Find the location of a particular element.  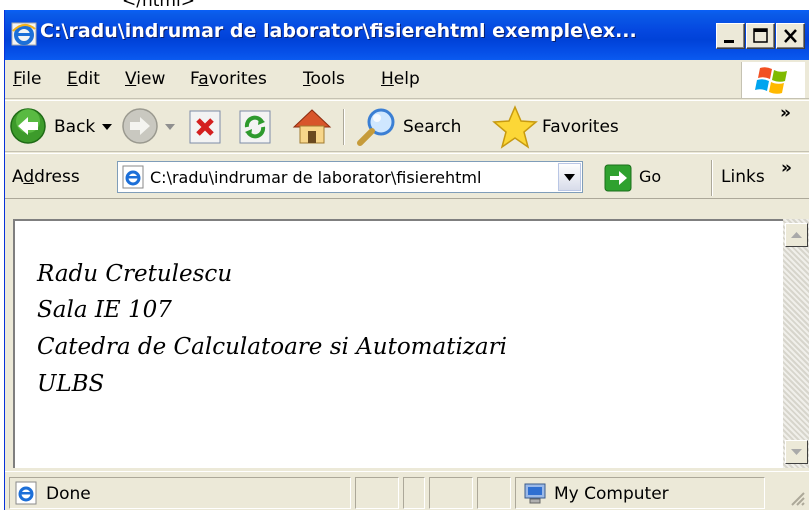

menu-view: View is located at coordinates (145, 79).